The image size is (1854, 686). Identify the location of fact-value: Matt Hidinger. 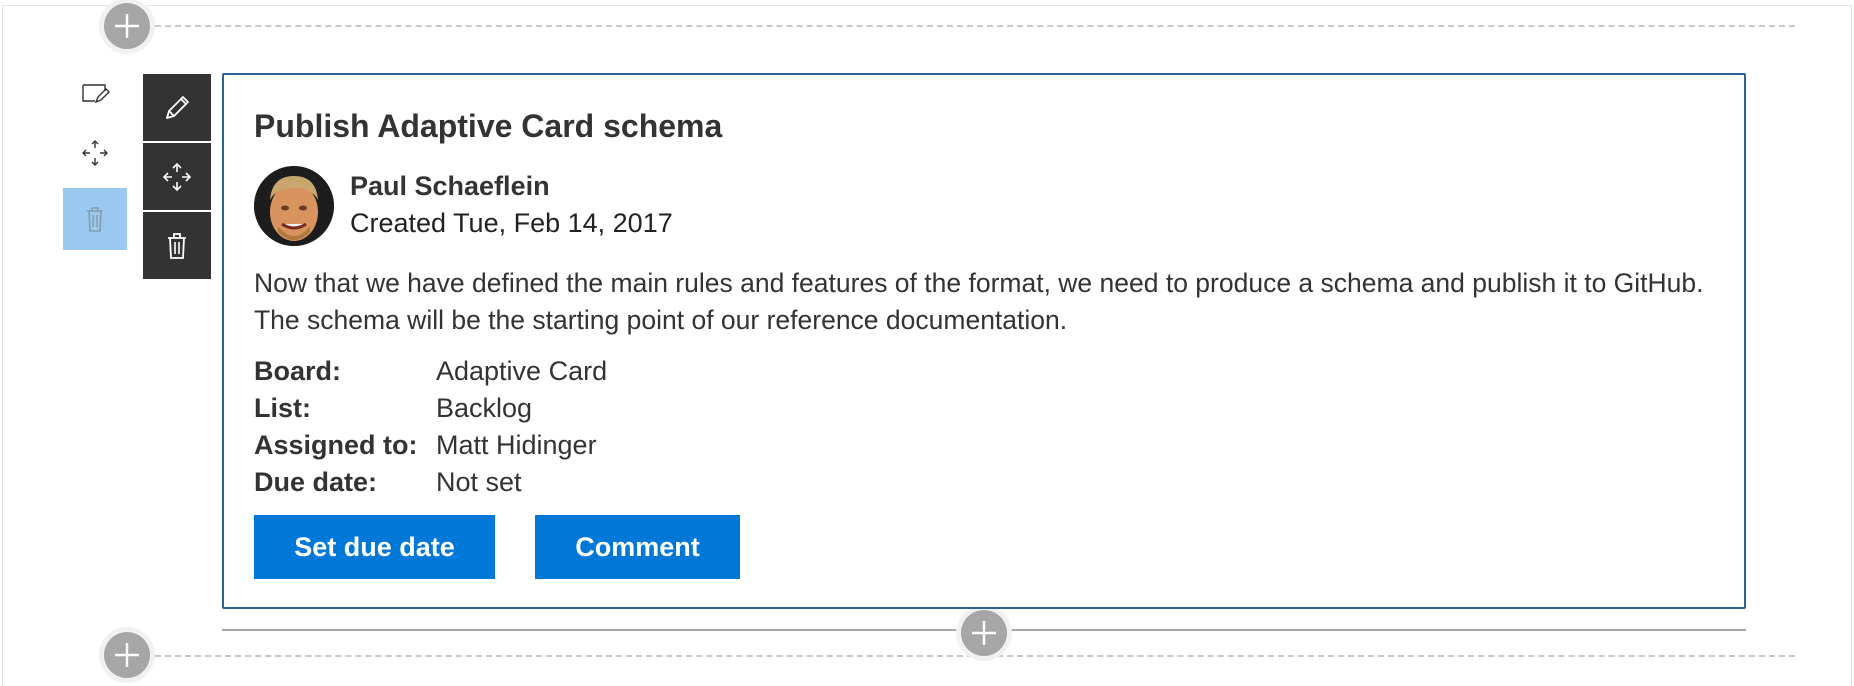
(516, 445).